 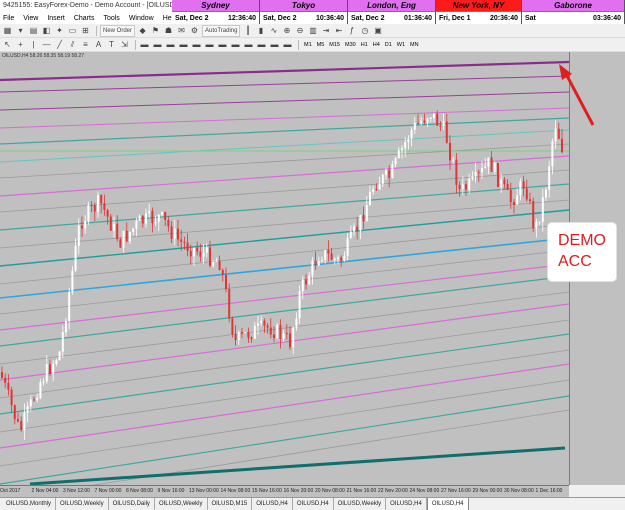 What do you see at coordinates (142, 30) in the screenshot?
I see `metaeditor-icon: ◆` at bounding box center [142, 30].